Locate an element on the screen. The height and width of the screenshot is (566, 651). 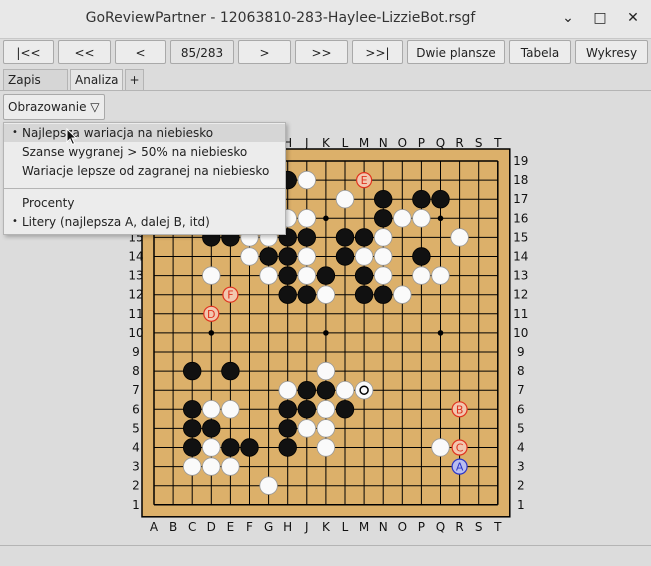
row-label: 18 is located at coordinates (520, 180).